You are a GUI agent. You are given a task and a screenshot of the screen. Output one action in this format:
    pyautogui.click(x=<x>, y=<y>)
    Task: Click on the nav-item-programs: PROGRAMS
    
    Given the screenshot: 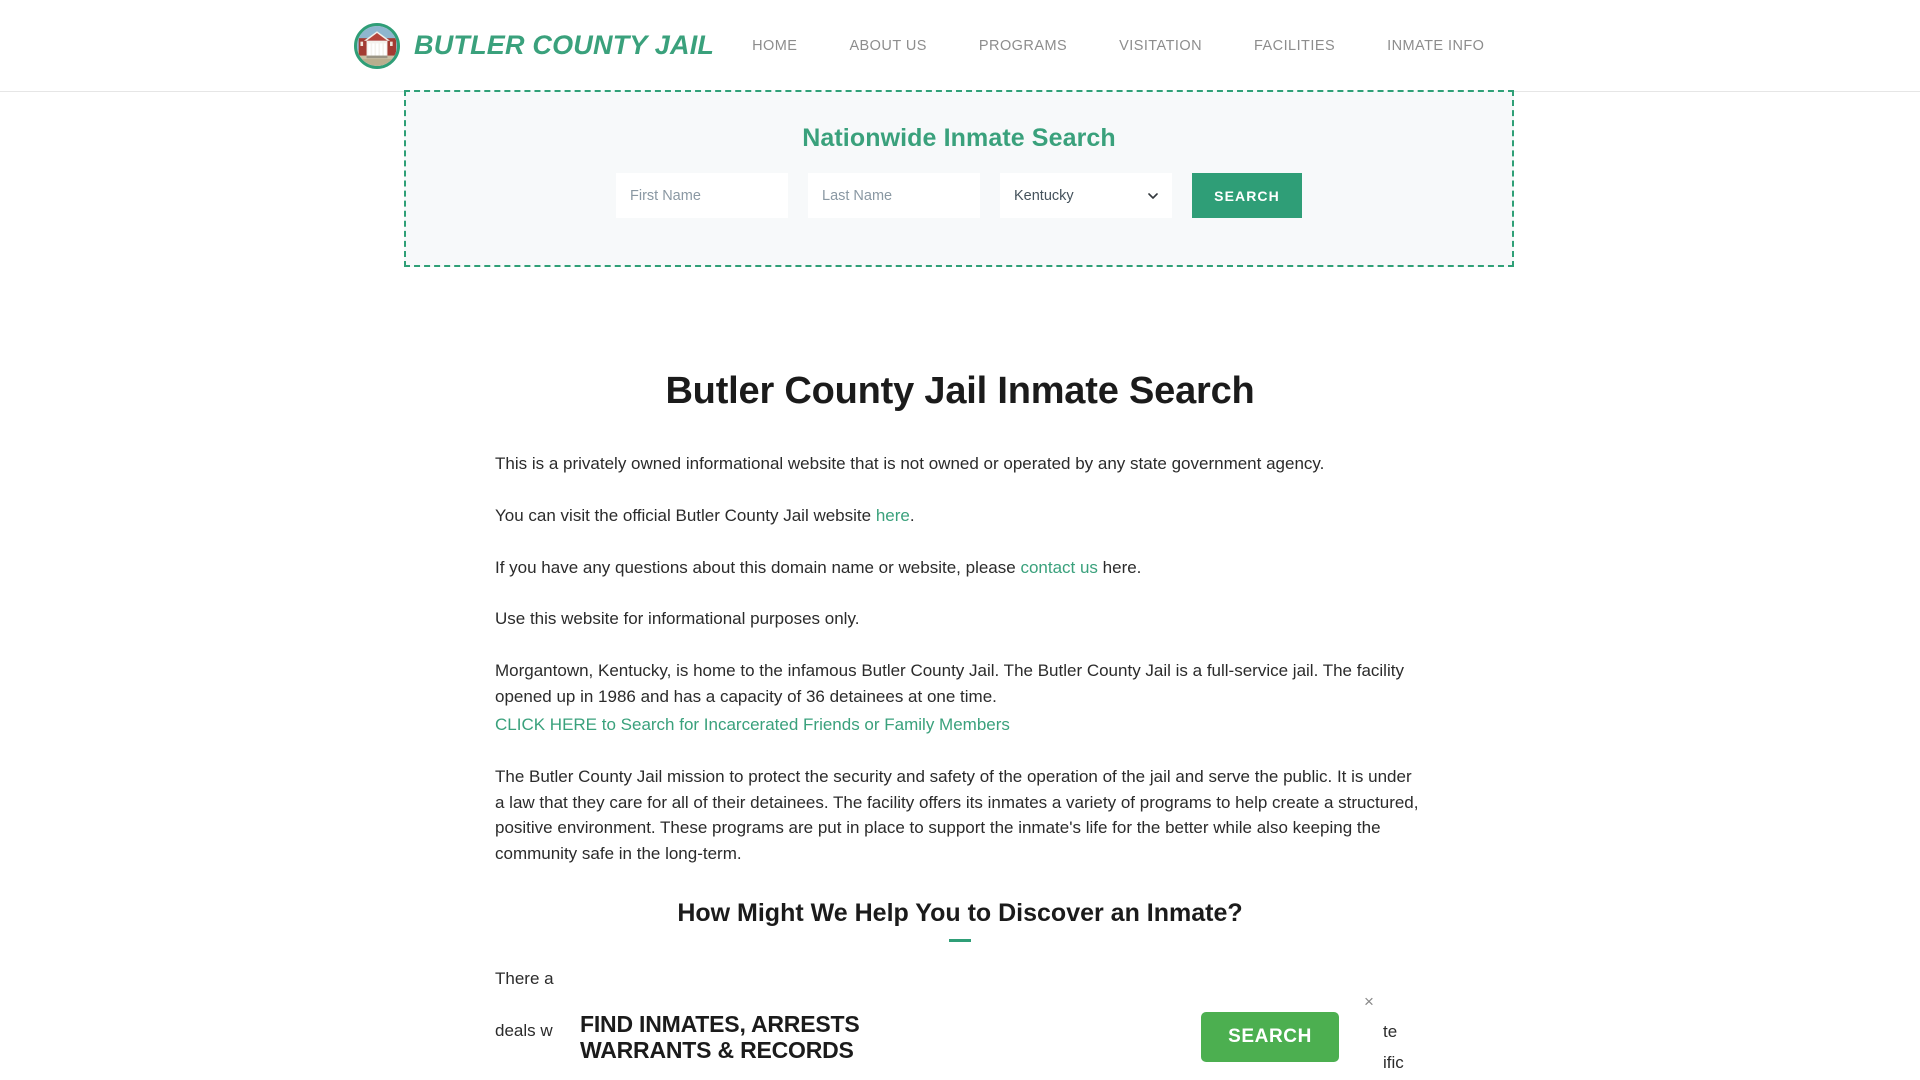 What is the action you would take?
    pyautogui.click(x=1023, y=46)
    